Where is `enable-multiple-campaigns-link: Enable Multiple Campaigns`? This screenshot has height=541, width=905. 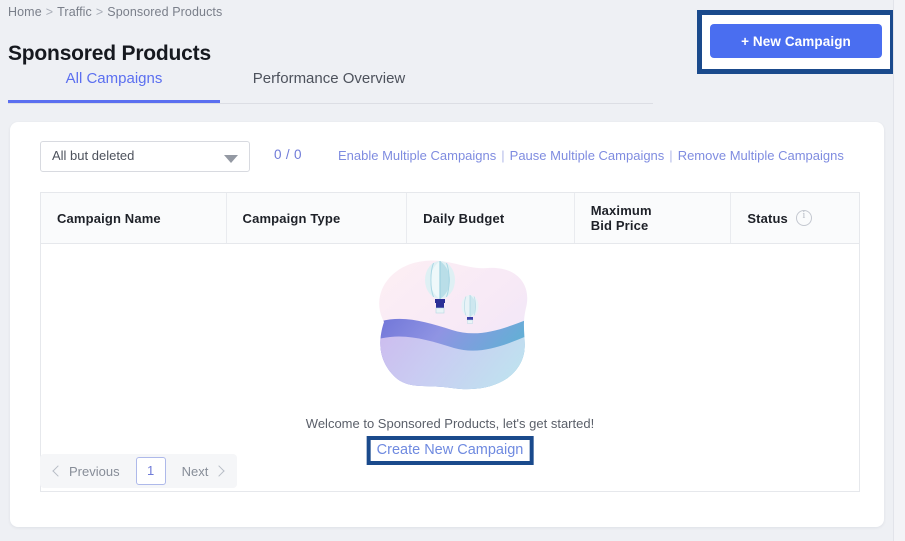
enable-multiple-campaigns-link: Enable Multiple Campaigns is located at coordinates (417, 155).